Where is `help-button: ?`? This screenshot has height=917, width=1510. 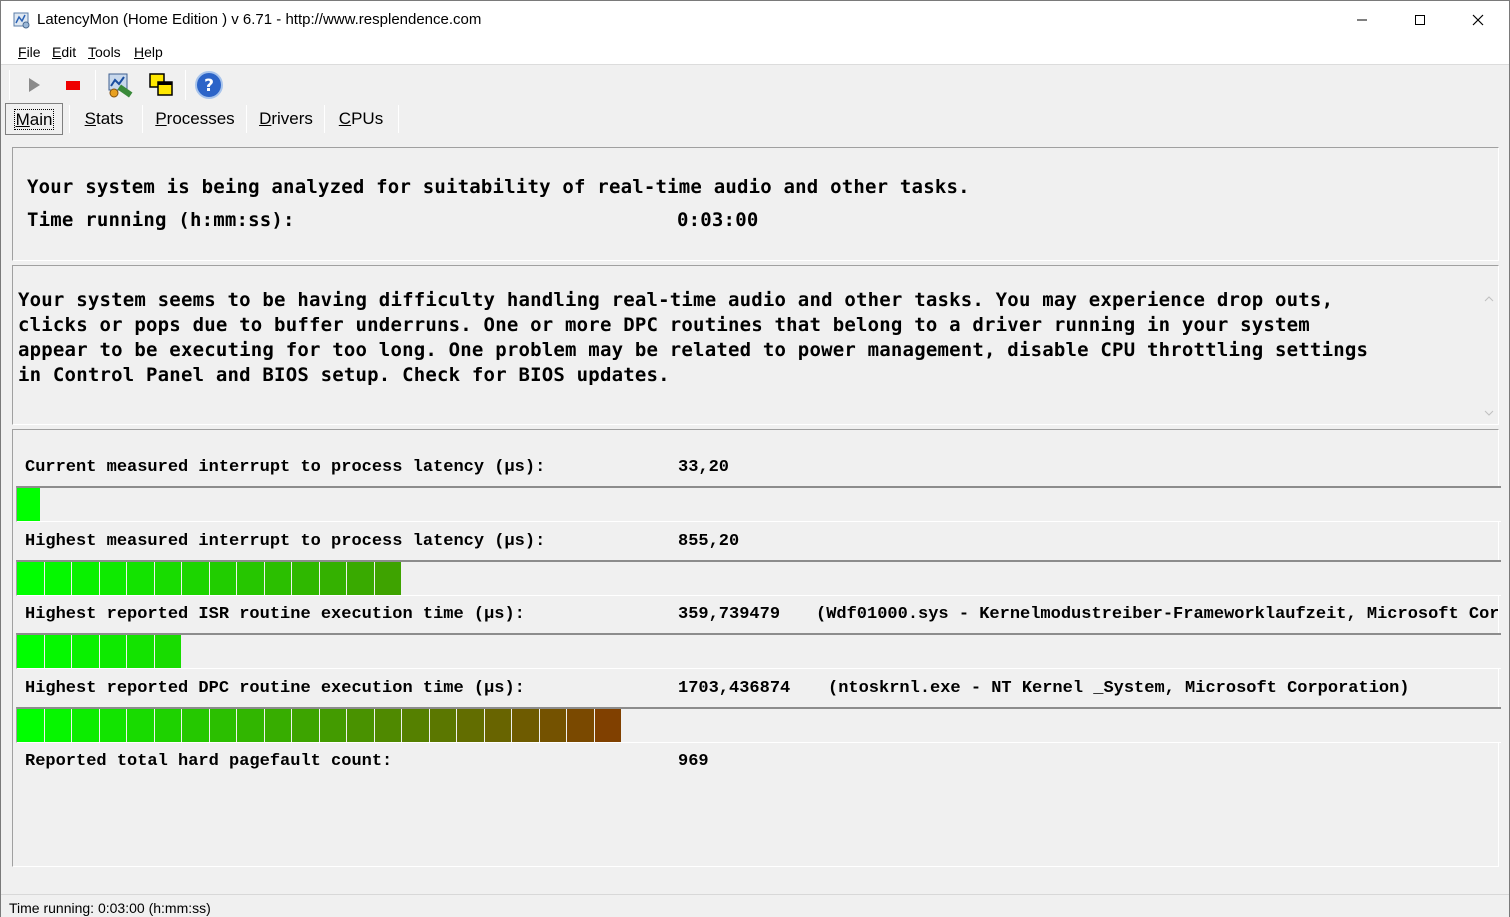 help-button: ? is located at coordinates (209, 85).